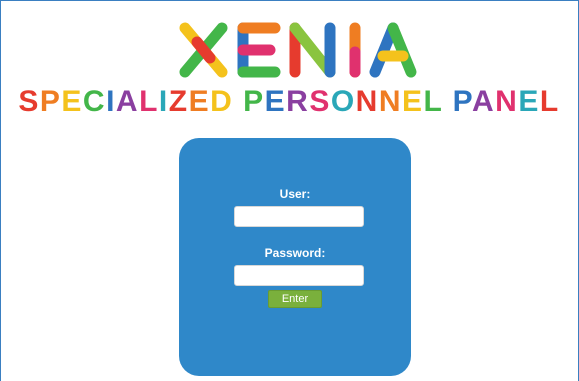 This screenshot has height=381, width=579. I want to click on password-label: Password:, so click(295, 253).